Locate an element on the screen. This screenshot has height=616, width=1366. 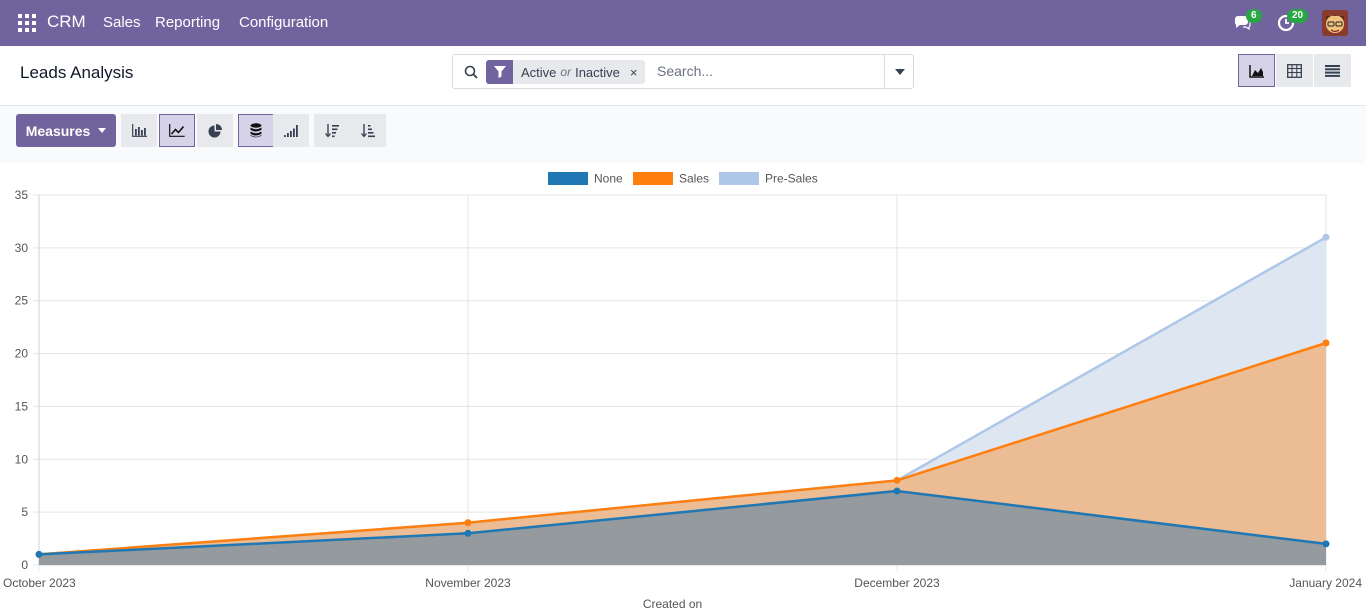
table-icon is located at coordinates (1294, 70).